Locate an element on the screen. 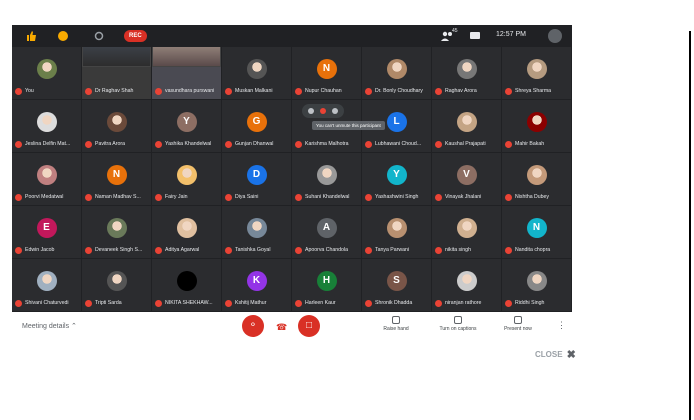 The height and width of the screenshot is (420, 694). participant-tile: H Harleen Kaur is located at coordinates (326, 285).